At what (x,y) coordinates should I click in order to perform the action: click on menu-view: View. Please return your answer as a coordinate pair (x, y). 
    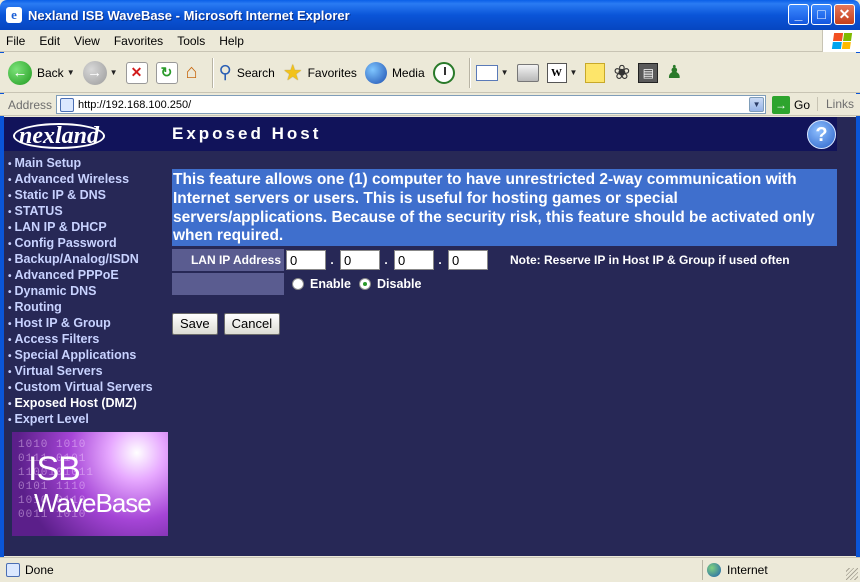
    Looking at the image, I should click on (87, 41).